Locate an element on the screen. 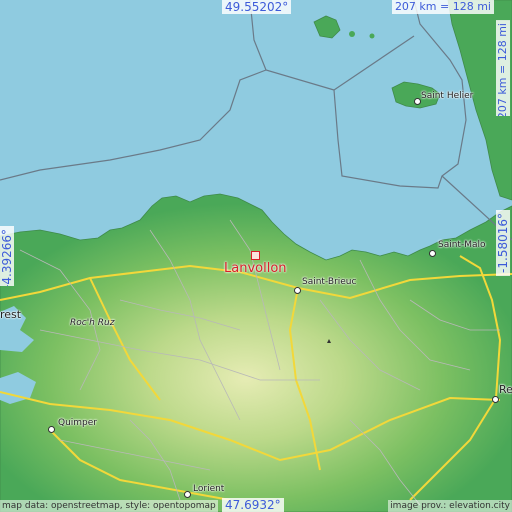  vertical-scale-wrap: 207 km = 128 mi is located at coordinates (504, 68).